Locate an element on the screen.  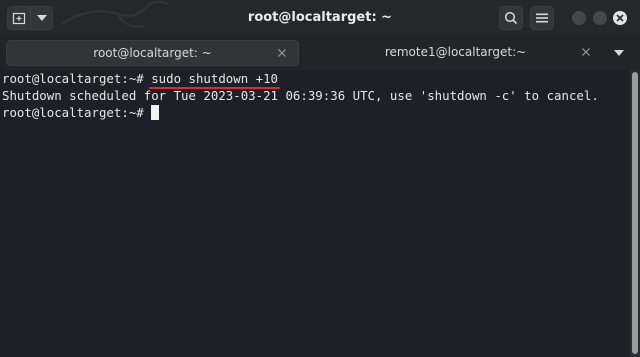
close-icon is located at coordinates (620, 18).